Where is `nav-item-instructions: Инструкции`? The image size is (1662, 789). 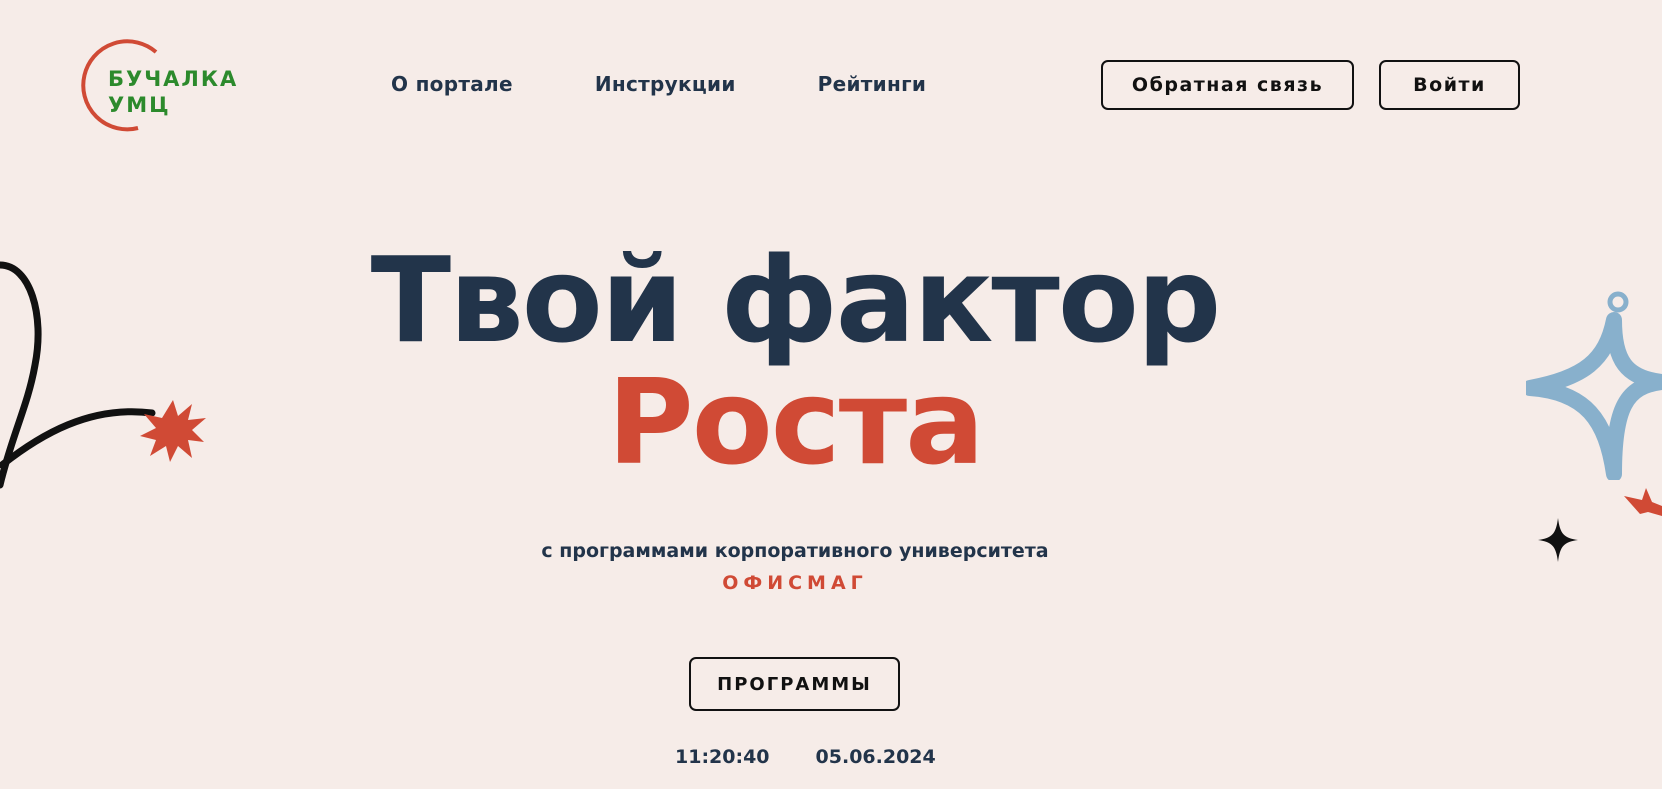
nav-item-instructions: Инструкции is located at coordinates (665, 84).